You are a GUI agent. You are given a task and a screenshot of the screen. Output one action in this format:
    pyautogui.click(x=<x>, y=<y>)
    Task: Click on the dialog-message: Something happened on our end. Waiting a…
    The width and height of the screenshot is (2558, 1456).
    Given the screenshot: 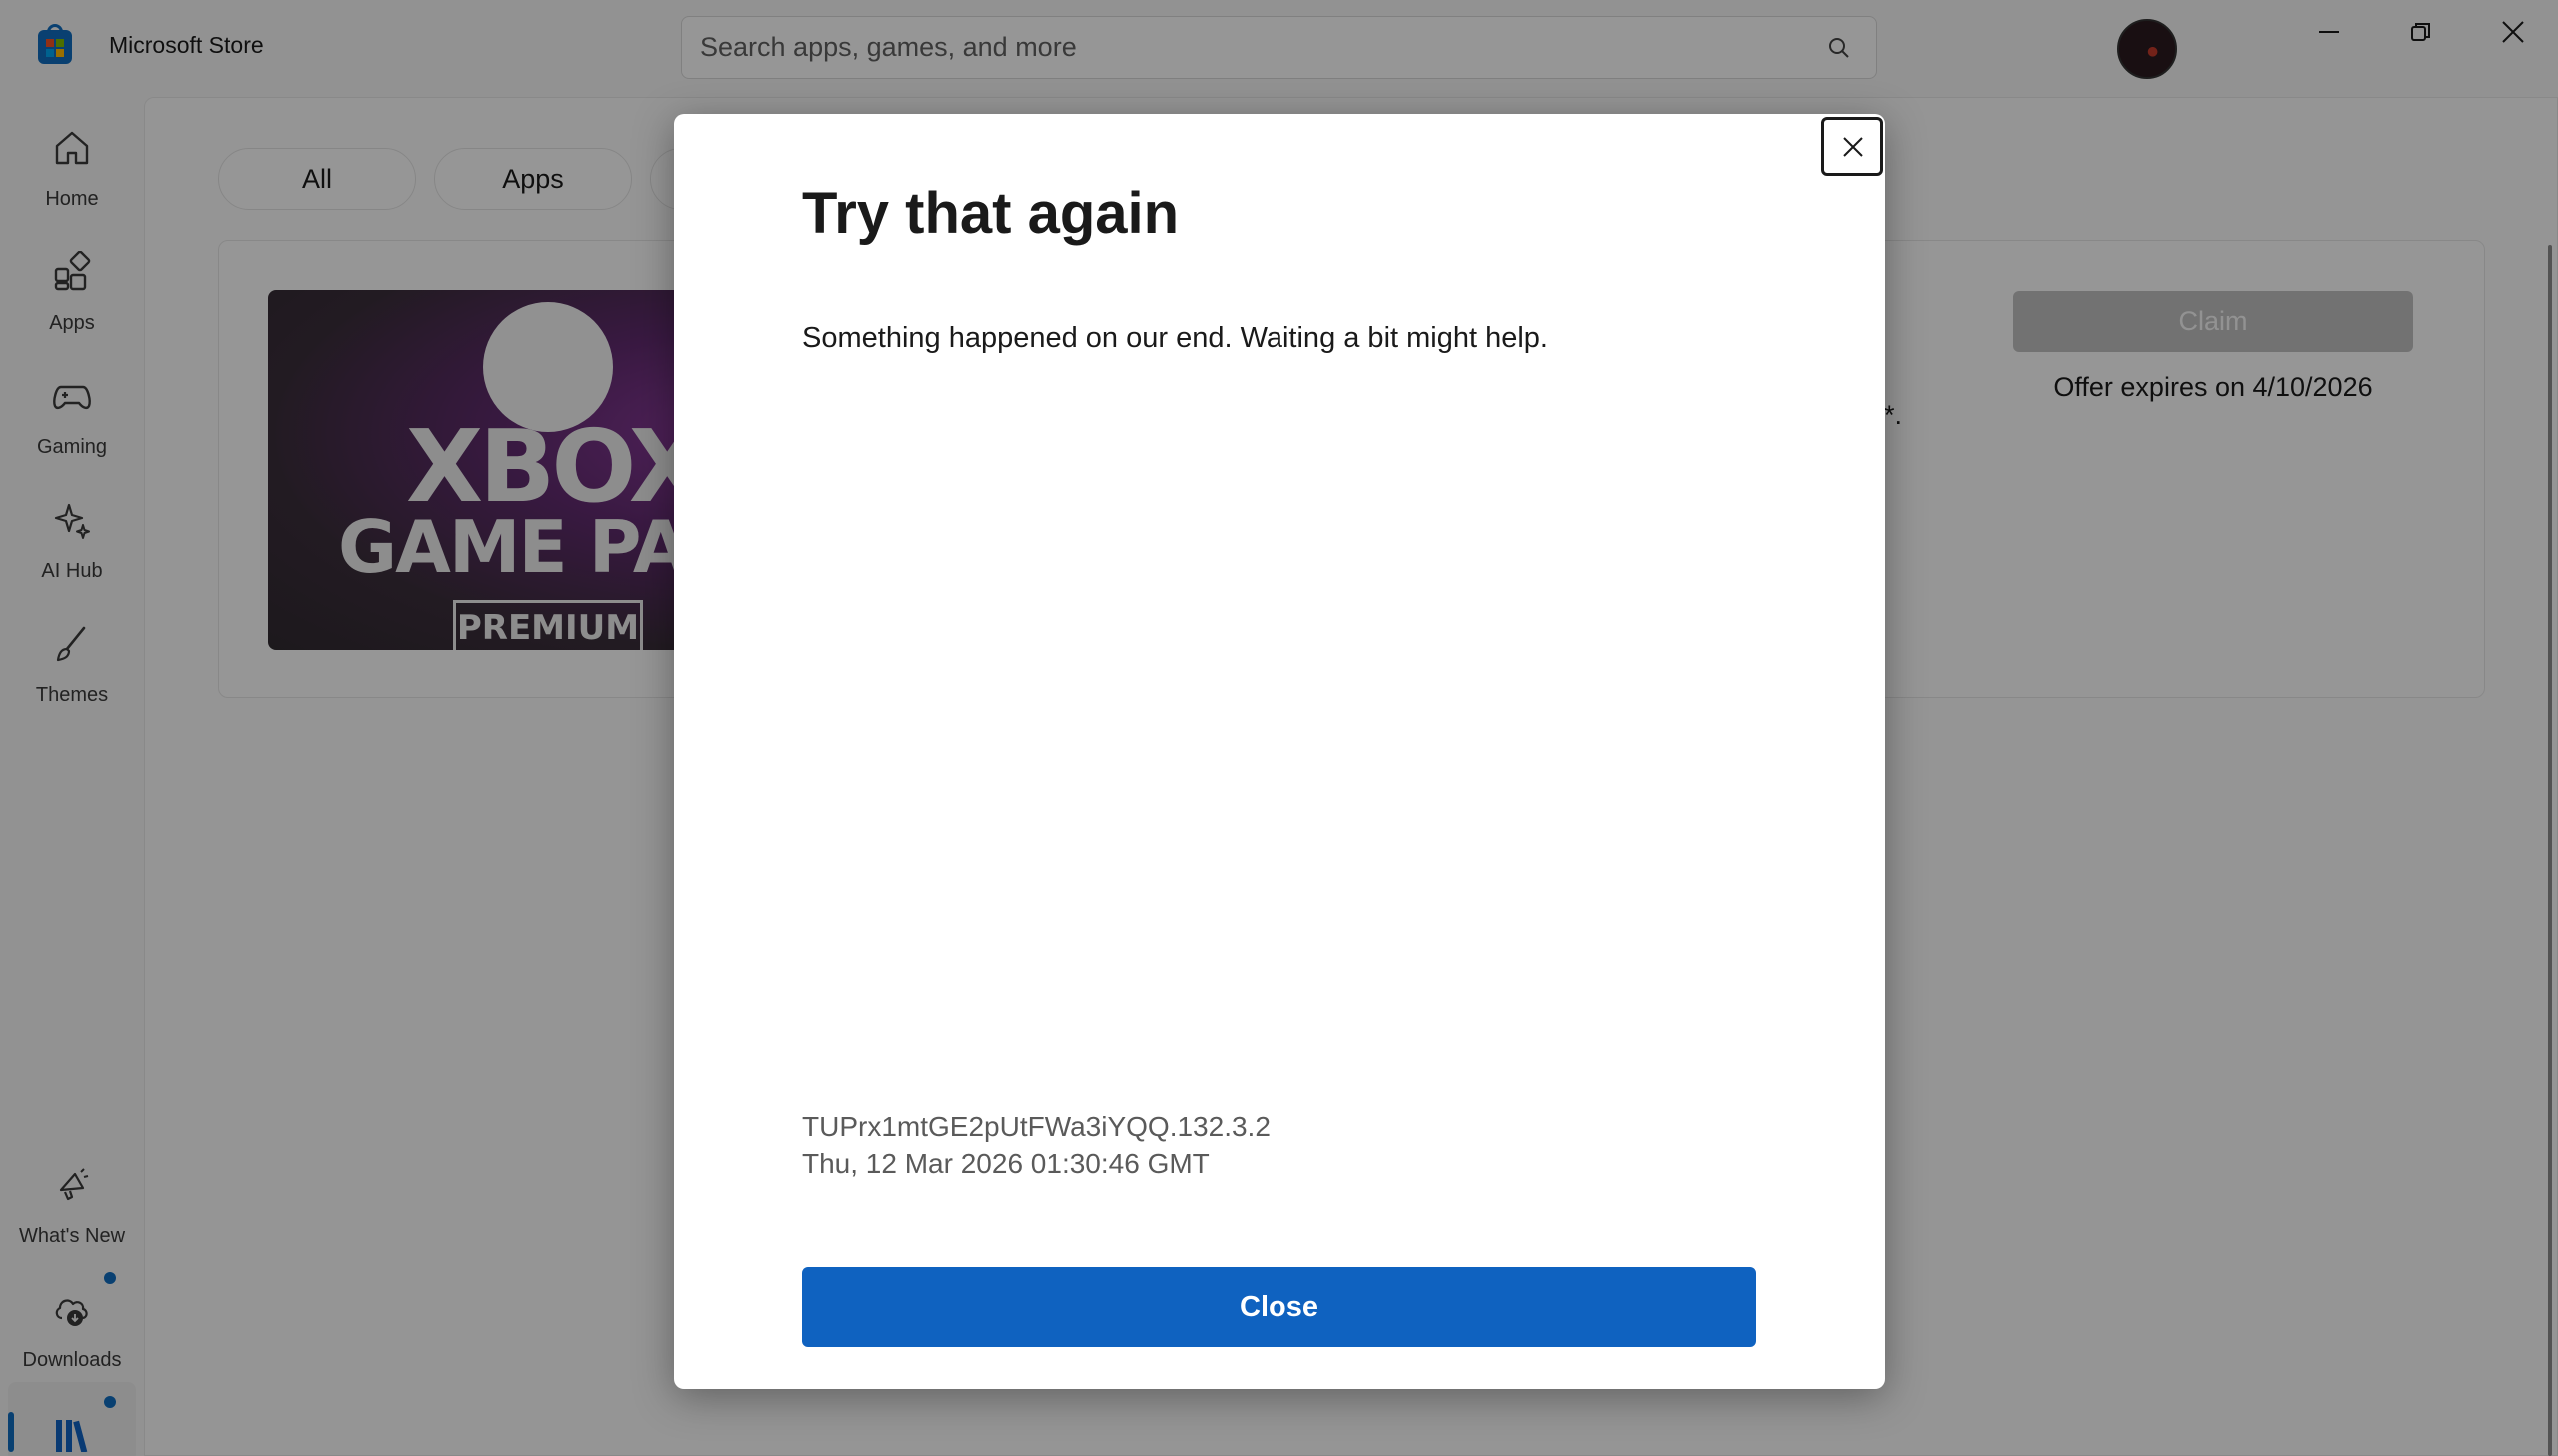 What is the action you would take?
    pyautogui.click(x=1175, y=338)
    